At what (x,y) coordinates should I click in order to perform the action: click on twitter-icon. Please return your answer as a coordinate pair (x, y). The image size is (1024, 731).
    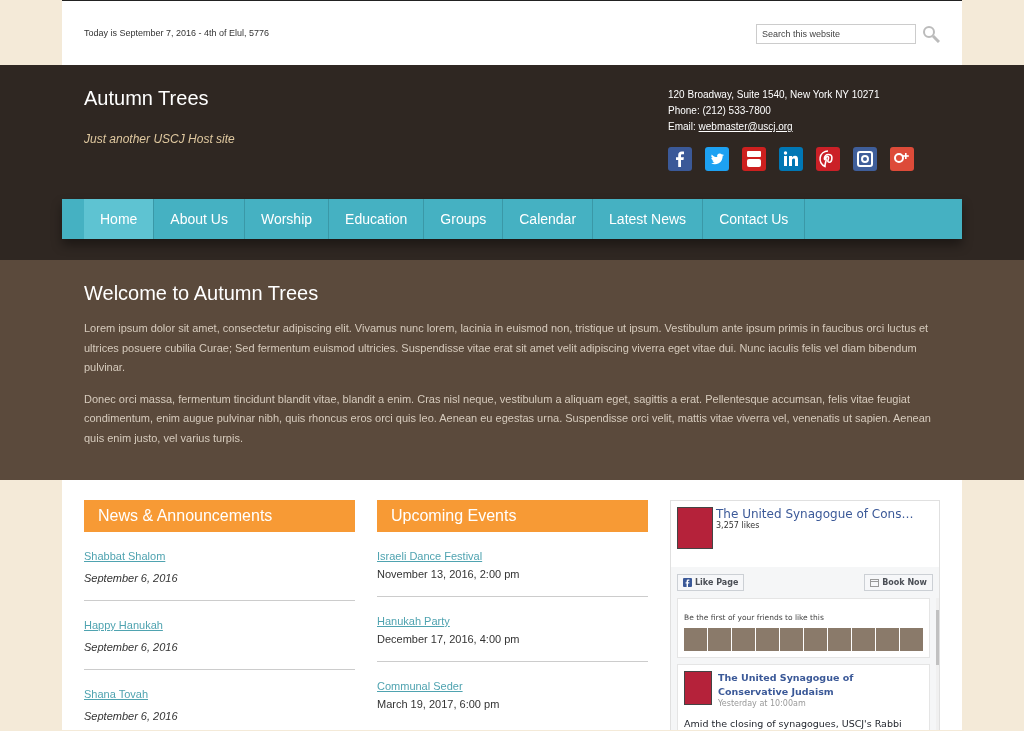
    Looking at the image, I should click on (717, 159).